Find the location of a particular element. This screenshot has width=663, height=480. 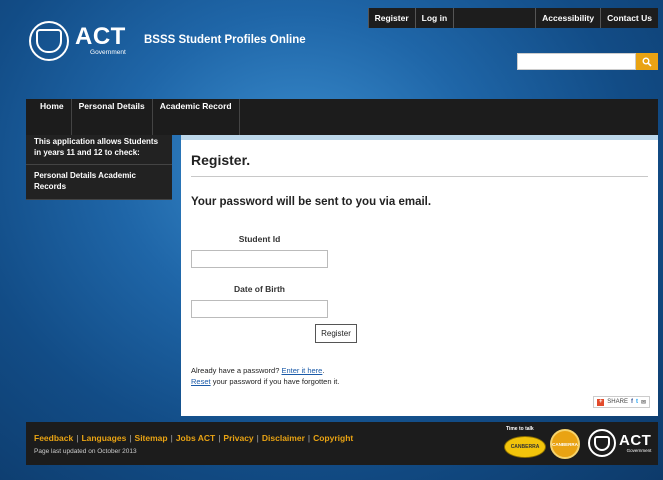

student-id-field is located at coordinates (259, 259).